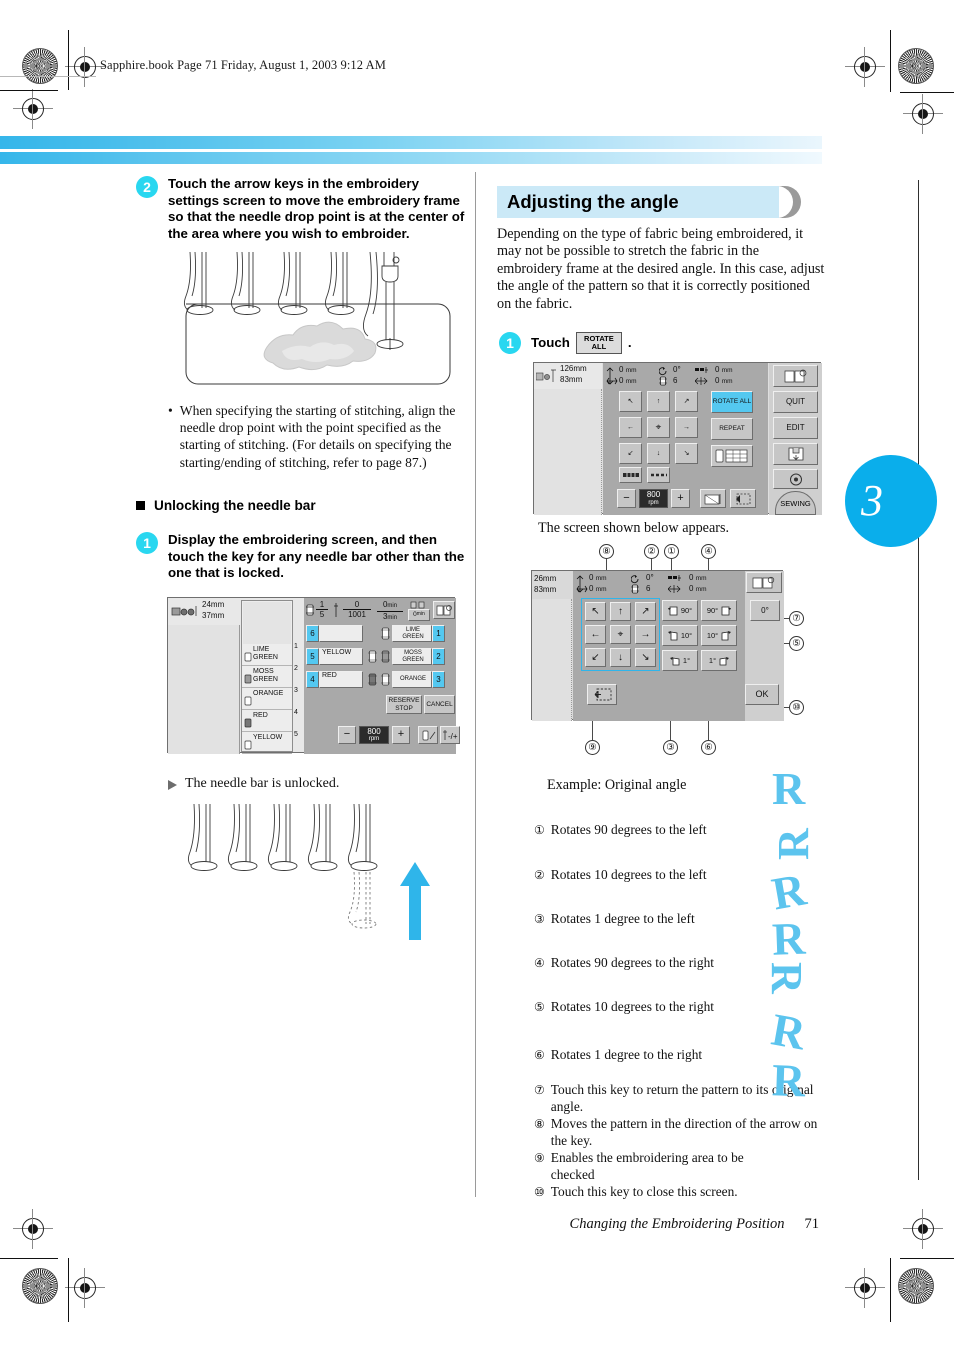 Image resolution: width=954 pixels, height=1351 pixels. What do you see at coordinates (602, 694) in the screenshot?
I see `area-check-button` at bounding box center [602, 694].